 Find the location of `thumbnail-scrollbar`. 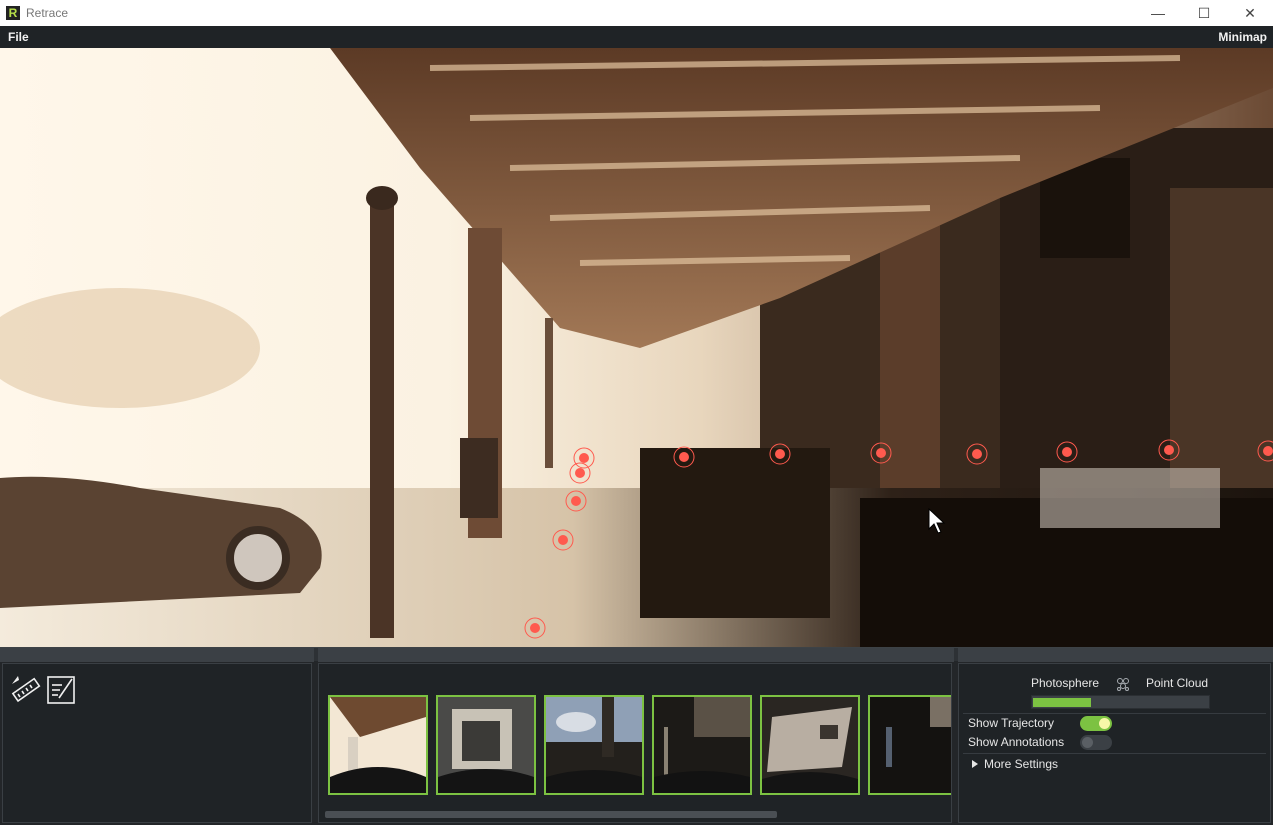

thumbnail-scrollbar is located at coordinates (551, 814).